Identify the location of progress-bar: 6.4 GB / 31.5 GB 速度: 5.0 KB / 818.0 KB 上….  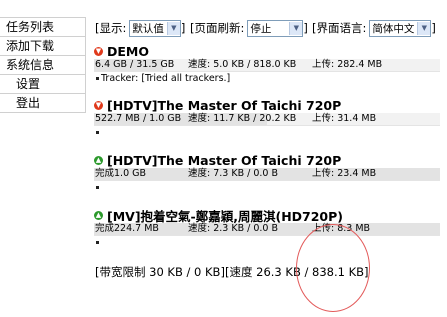
(267, 65).